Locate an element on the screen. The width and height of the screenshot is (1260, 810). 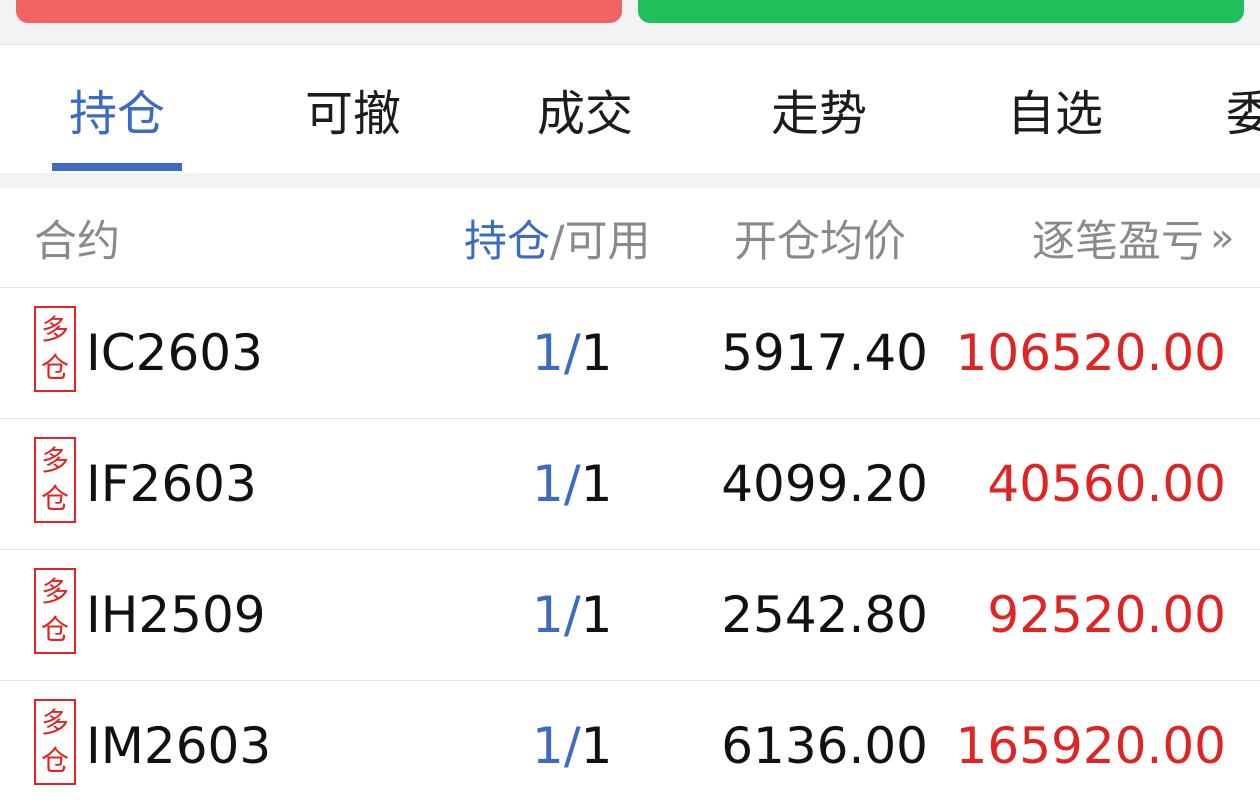
tab-positions: 持仓 is located at coordinates (117, 109).